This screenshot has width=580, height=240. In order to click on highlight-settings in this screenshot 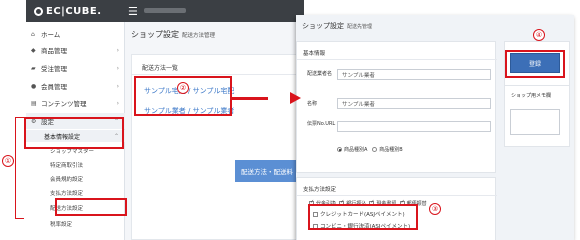, I will do `click(74, 133)`.